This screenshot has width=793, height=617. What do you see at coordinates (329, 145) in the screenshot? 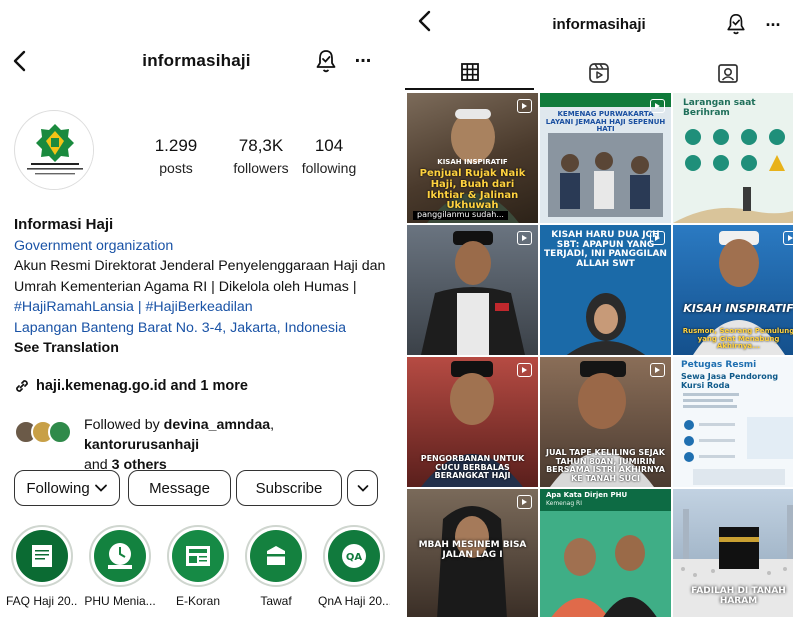
I see `following-count: 104` at bounding box center [329, 145].